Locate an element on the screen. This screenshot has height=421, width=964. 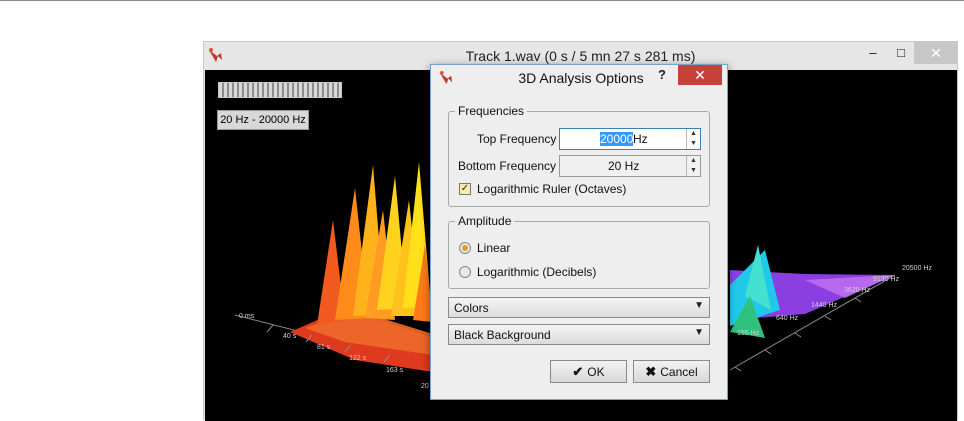
log-ruler-label: Logarithmic Ruler (Octaves) is located at coordinates (551, 189).